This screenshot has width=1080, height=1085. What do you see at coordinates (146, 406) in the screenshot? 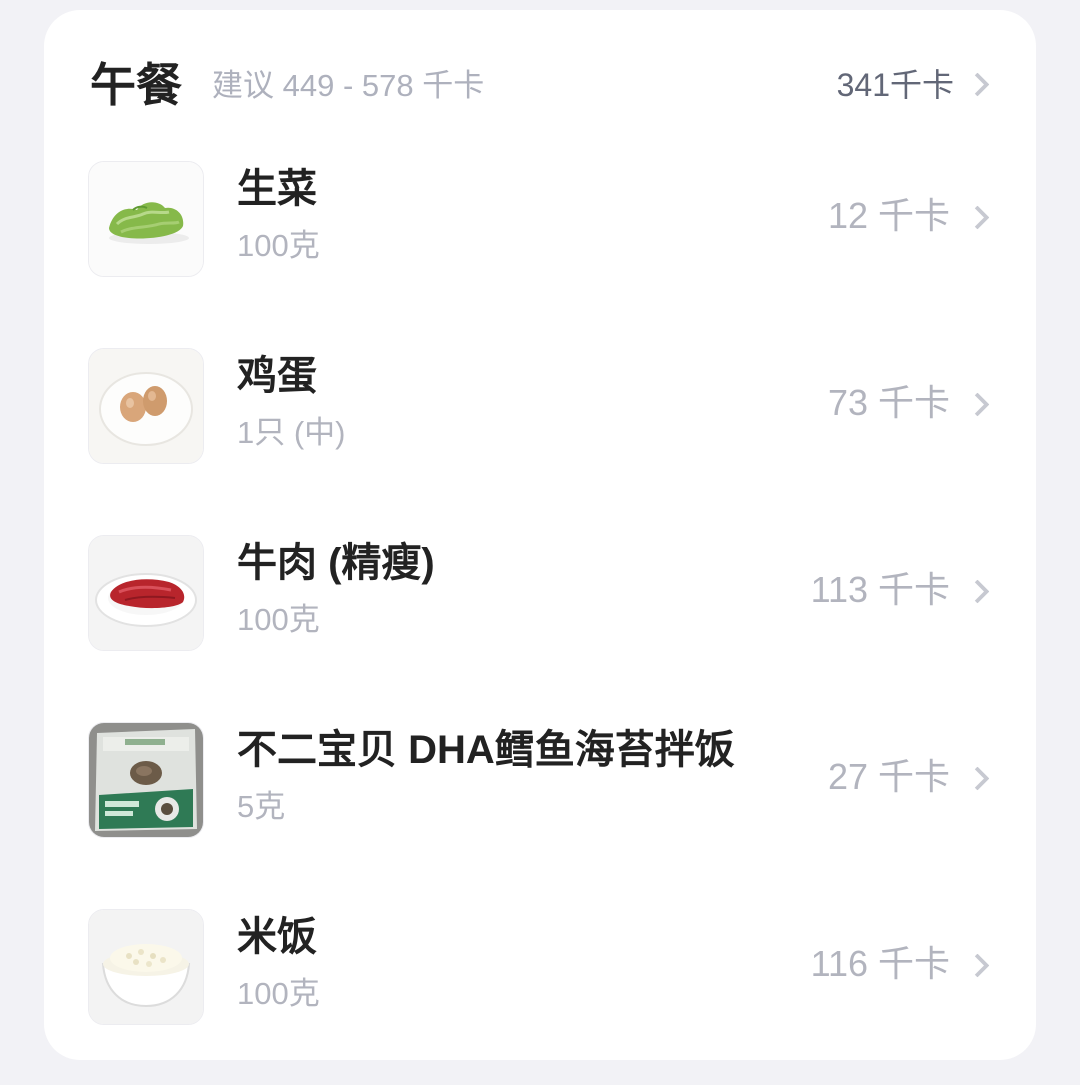
I see `eggs-image` at bounding box center [146, 406].